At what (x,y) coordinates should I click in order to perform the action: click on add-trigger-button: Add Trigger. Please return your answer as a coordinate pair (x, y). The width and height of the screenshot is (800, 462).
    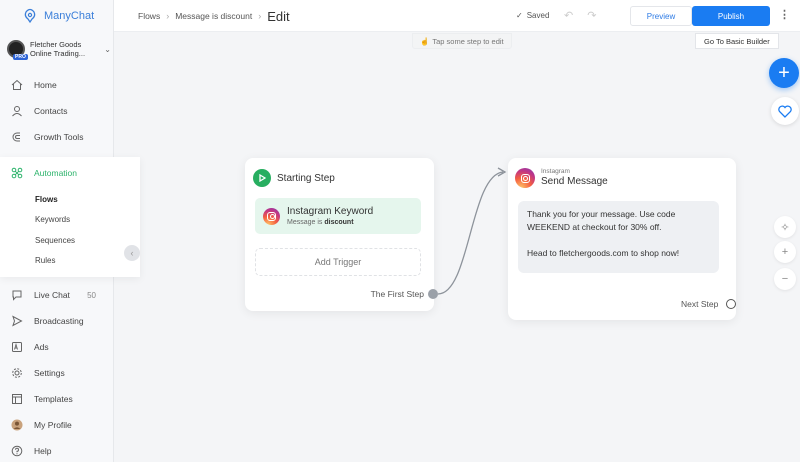
    Looking at the image, I should click on (338, 262).